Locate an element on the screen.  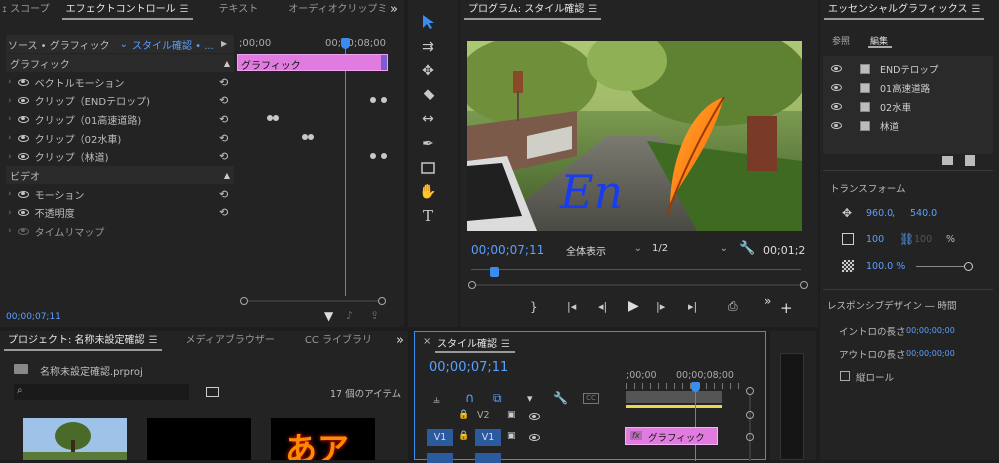
play-icon: ▶ is located at coordinates (633, 306).